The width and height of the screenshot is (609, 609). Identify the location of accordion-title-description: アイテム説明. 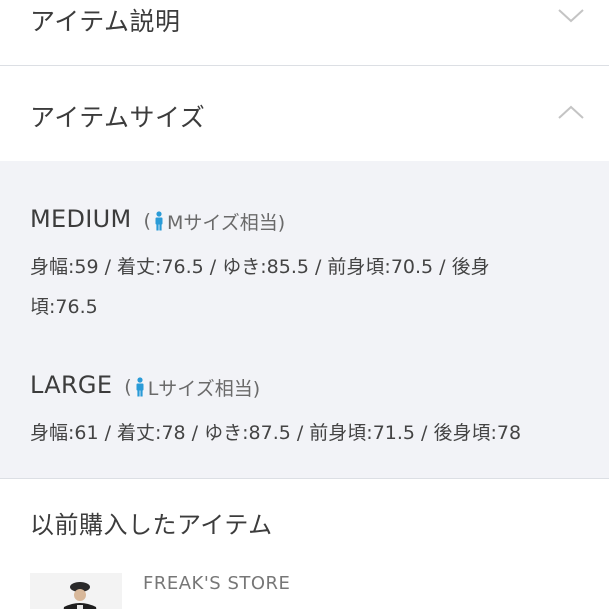
(105, 21).